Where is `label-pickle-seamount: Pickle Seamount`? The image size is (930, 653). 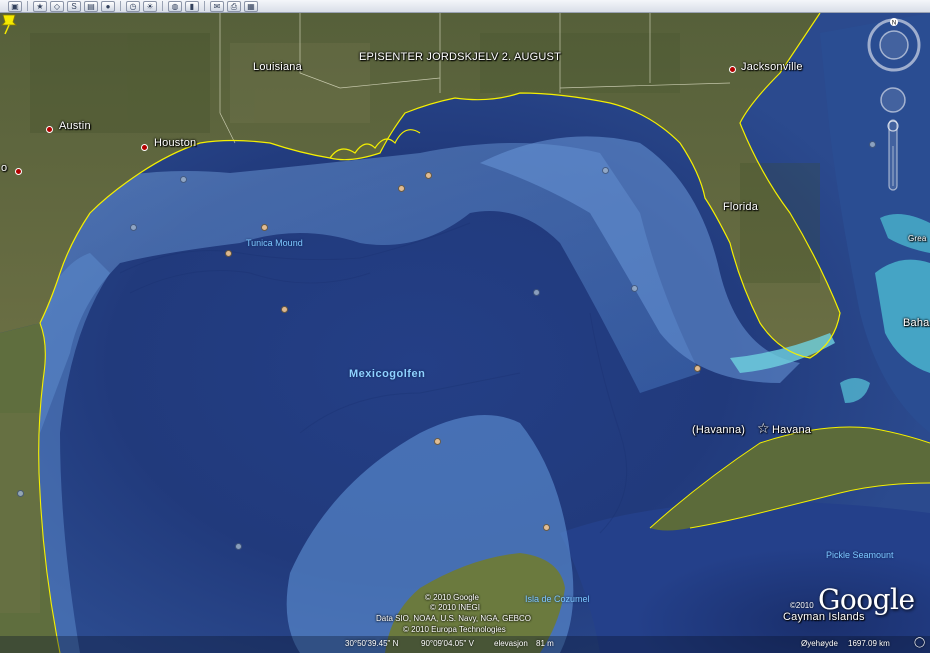 label-pickle-seamount: Pickle Seamount is located at coordinates (860, 555).